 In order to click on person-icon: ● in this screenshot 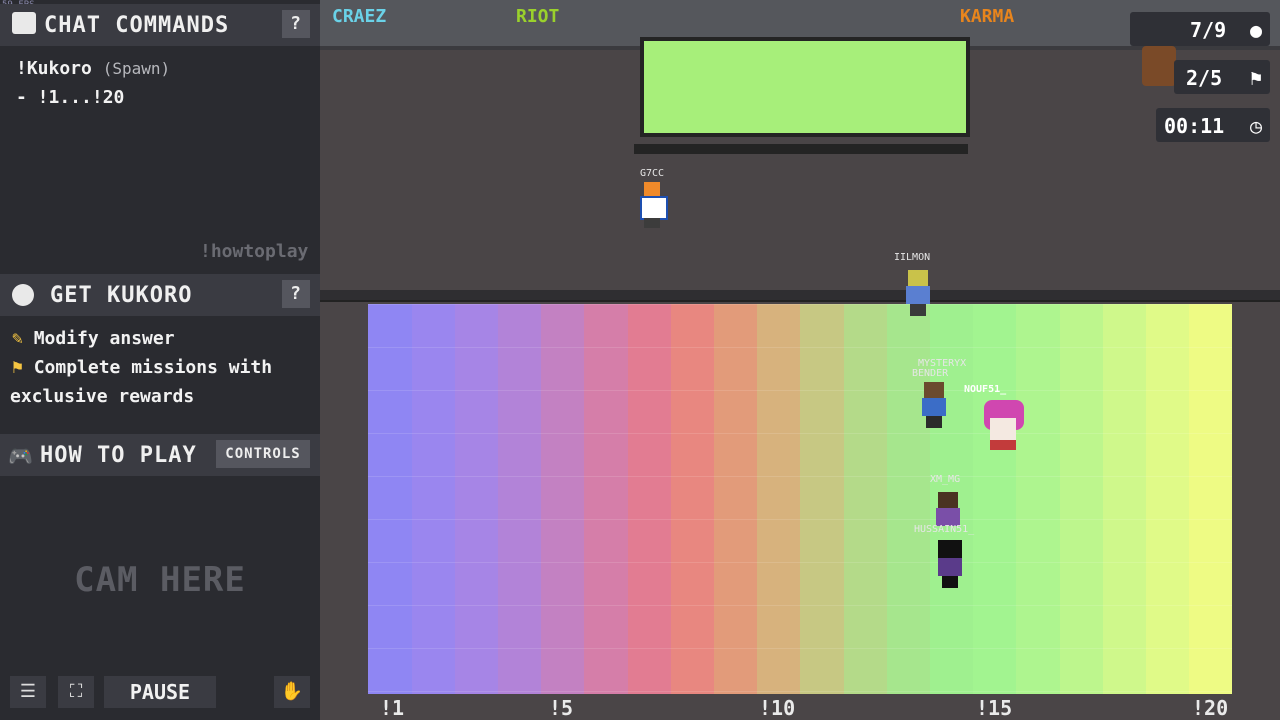, I will do `click(1255, 30)`.